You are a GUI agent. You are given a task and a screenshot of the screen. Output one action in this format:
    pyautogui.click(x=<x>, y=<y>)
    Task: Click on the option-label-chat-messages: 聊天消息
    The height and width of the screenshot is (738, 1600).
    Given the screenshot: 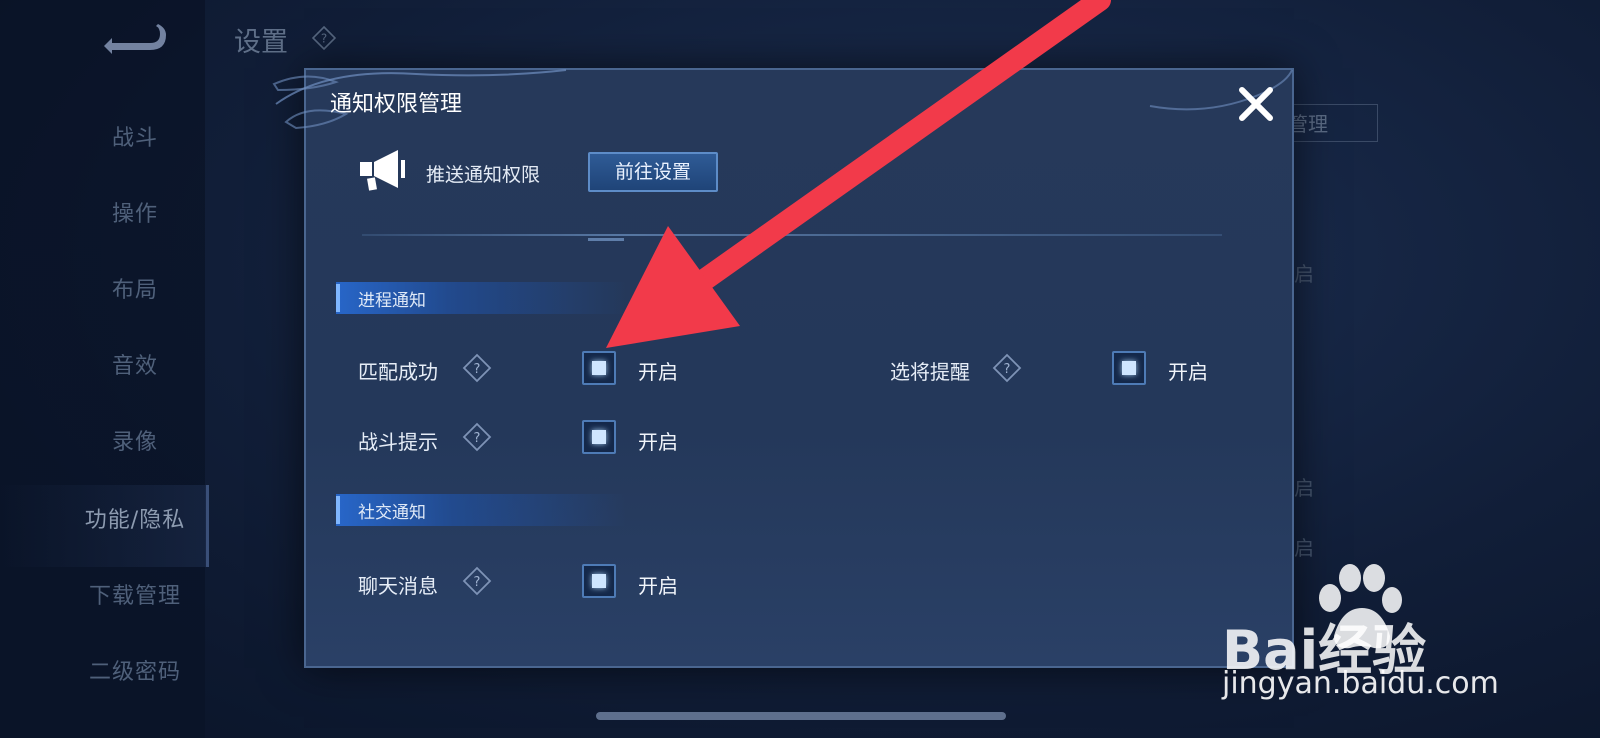 What is the action you would take?
    pyautogui.click(x=398, y=586)
    